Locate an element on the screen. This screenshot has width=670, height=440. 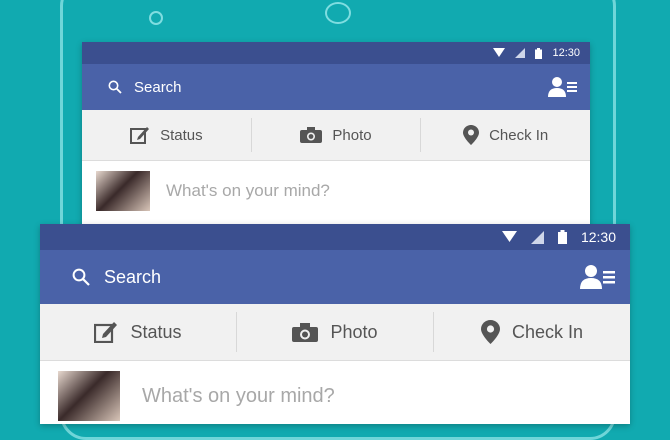
earpiece-icon is located at coordinates (338, 13).